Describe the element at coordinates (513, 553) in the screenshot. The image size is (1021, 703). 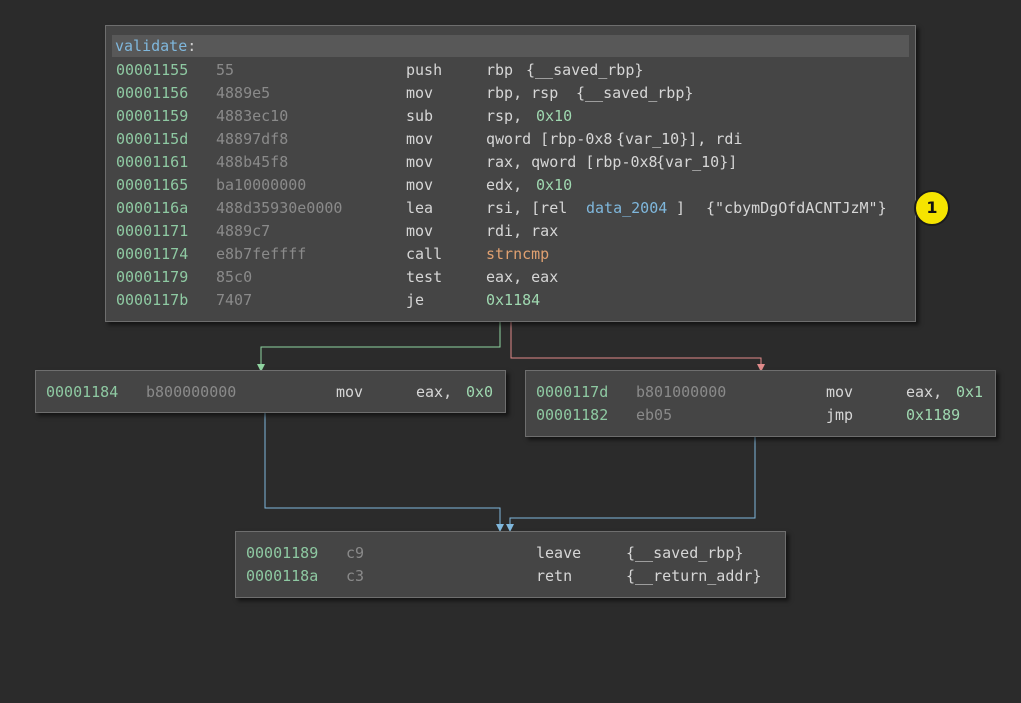
I see `instruction-row: 00001189 c9 leave {__saved_rbp}` at that location.